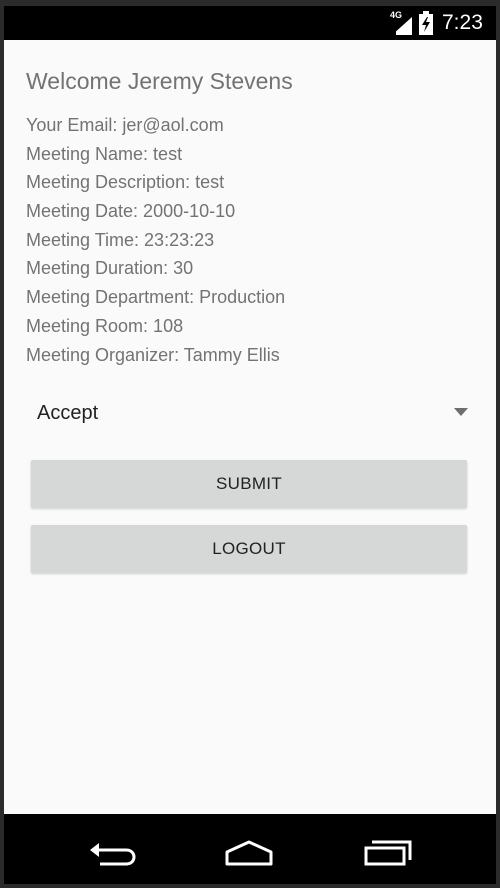  What do you see at coordinates (125, 125) in the screenshot?
I see `email-text: Your Email: jer@aol.com` at bounding box center [125, 125].